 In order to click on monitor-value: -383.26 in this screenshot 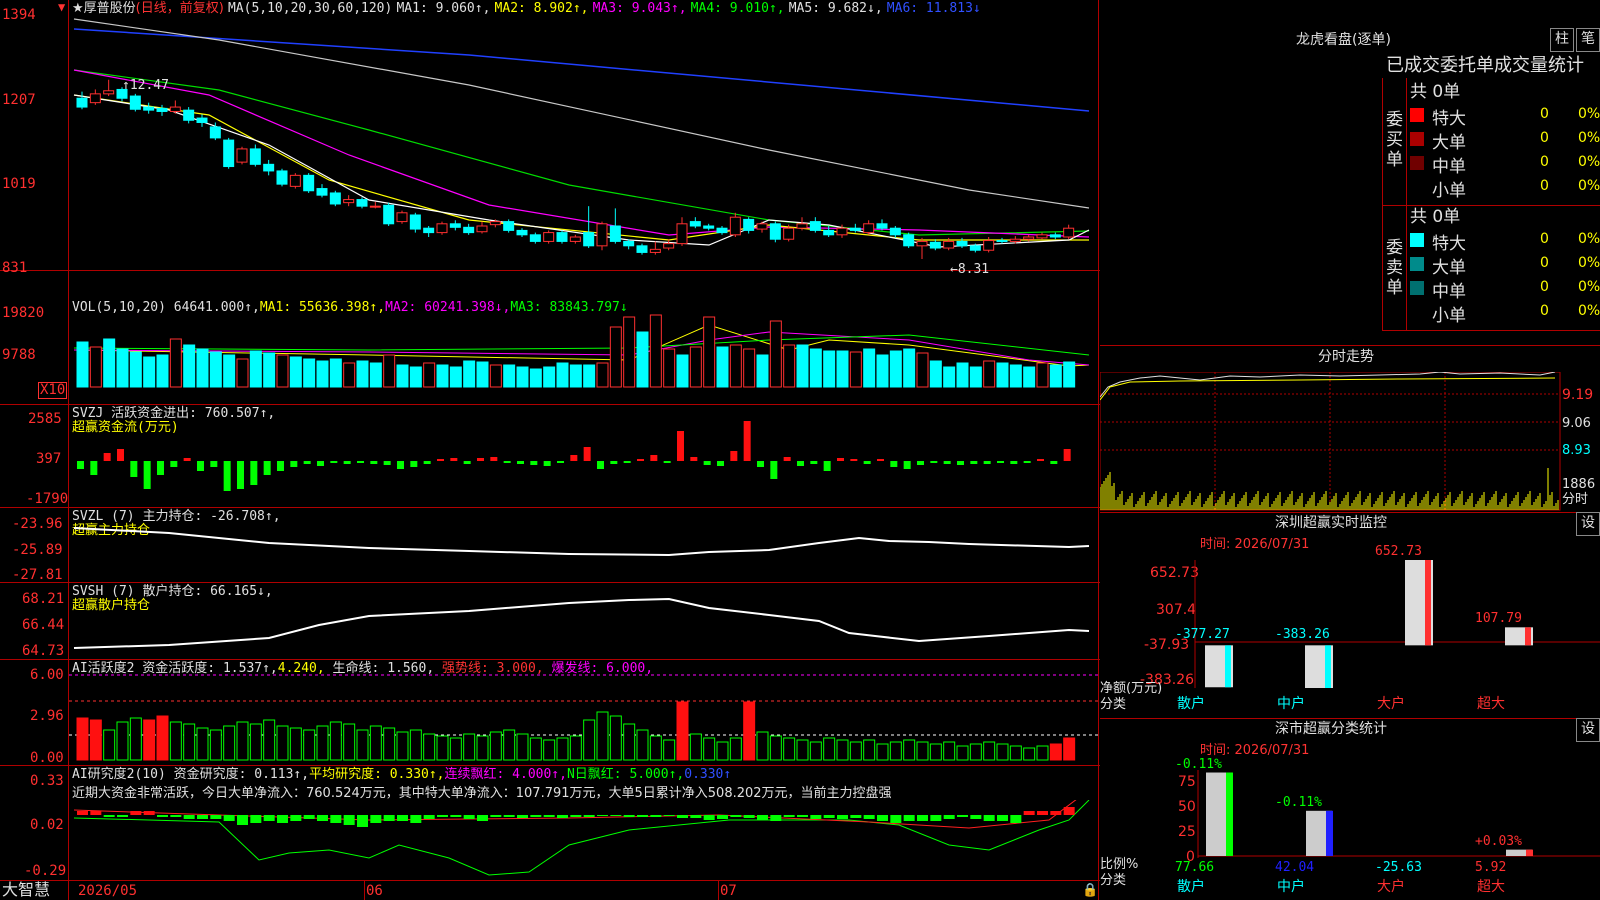, I will do `click(1302, 635)`.